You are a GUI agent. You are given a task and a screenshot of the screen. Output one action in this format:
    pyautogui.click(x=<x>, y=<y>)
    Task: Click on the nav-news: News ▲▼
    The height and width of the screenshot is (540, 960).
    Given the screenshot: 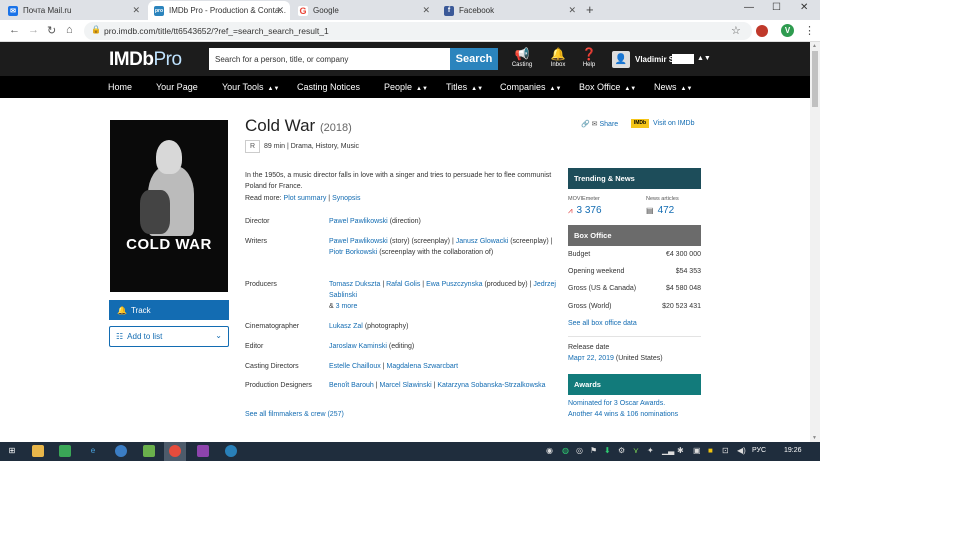 What is the action you would take?
    pyautogui.click(x=673, y=87)
    